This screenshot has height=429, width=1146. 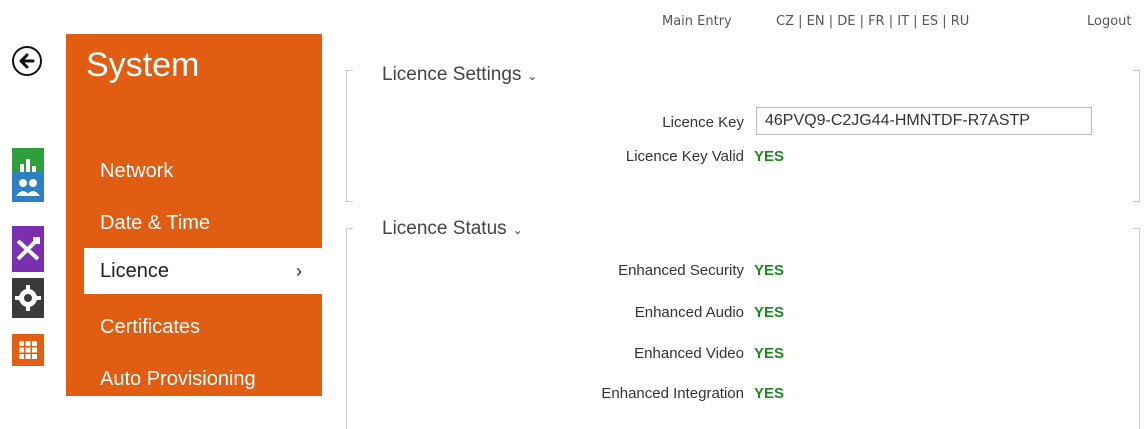 I want to click on back-arrow-icon, so click(x=27, y=61).